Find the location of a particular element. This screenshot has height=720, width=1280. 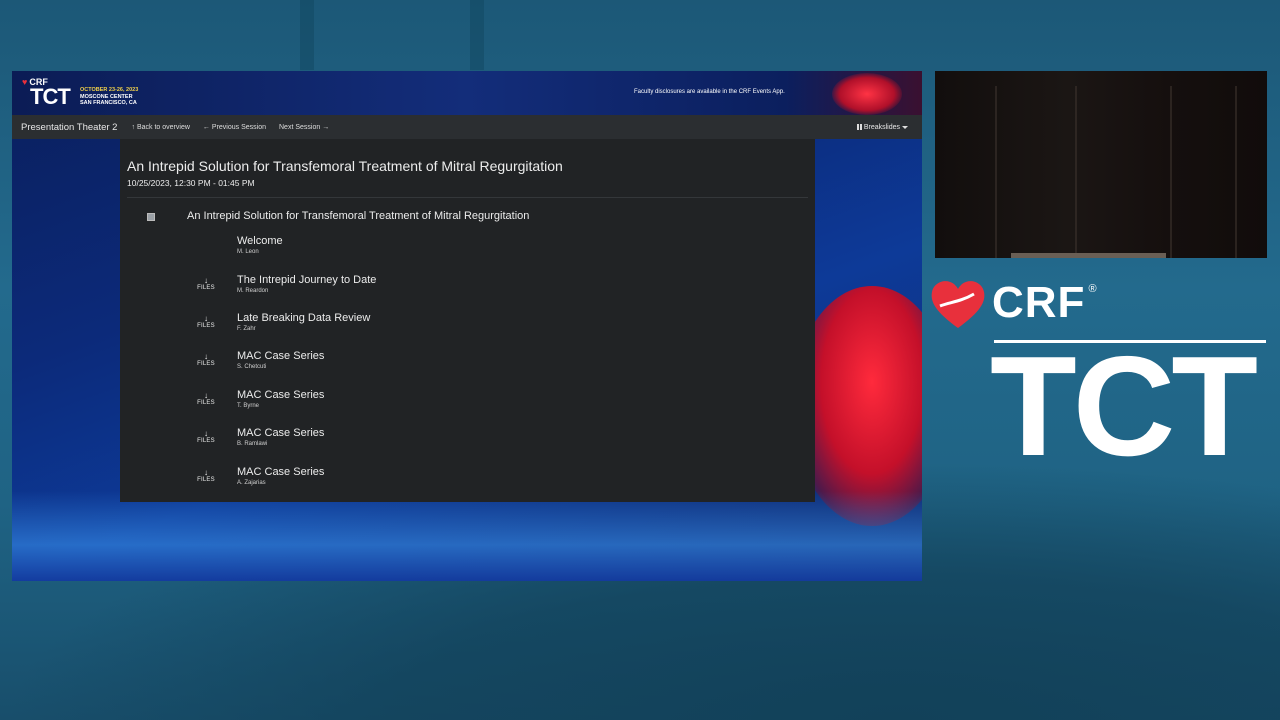

talk-item: Welcome M. Leon is located at coordinates (467, 254).